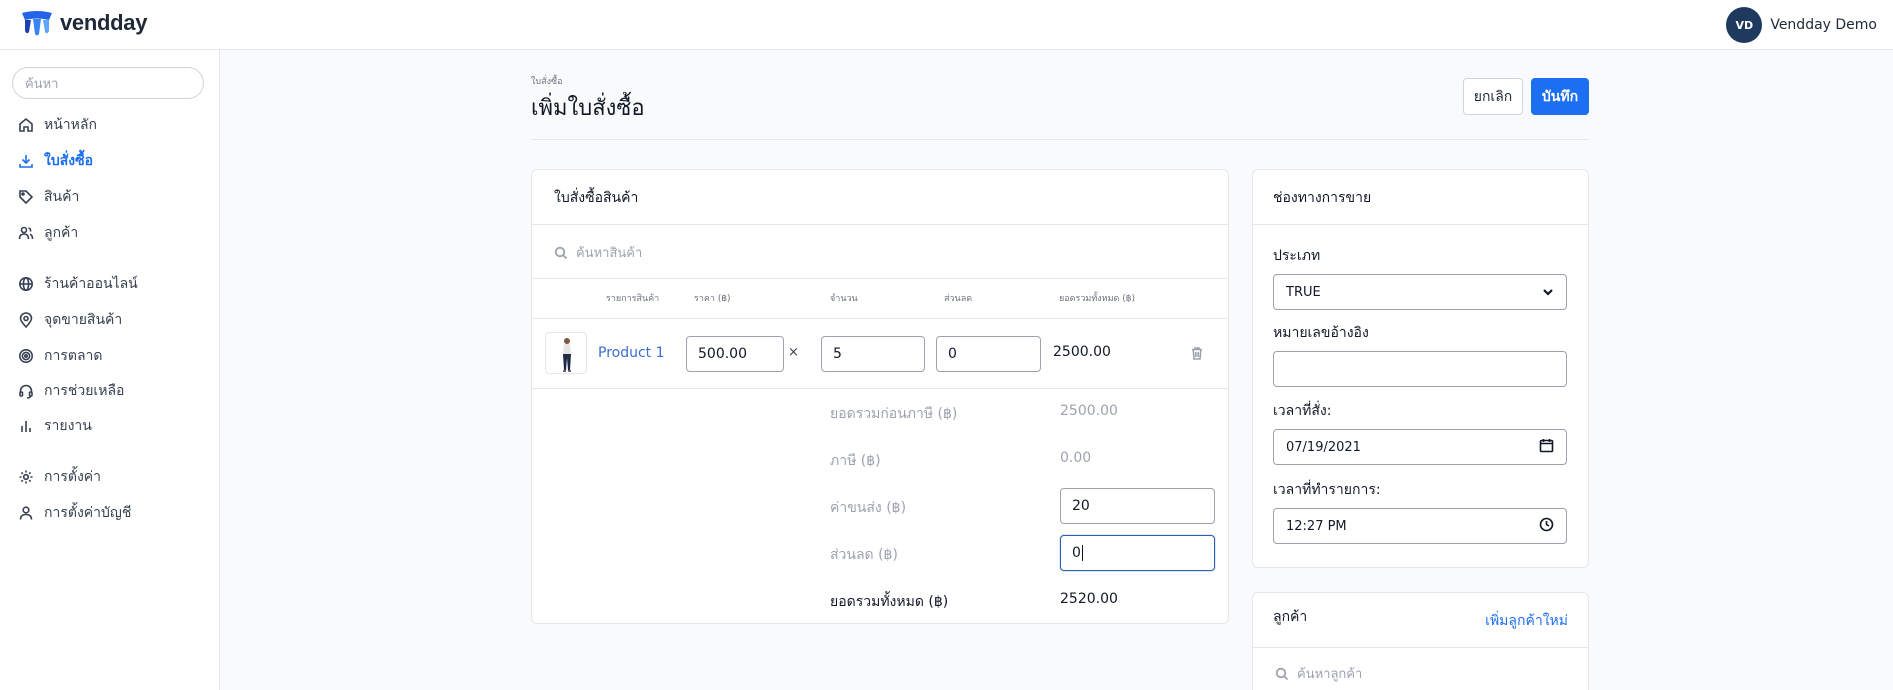 This screenshot has height=690, width=1893. Describe the element at coordinates (1322, 198) in the screenshot. I see `channel-card-title: ช่องทางการขาย` at that location.